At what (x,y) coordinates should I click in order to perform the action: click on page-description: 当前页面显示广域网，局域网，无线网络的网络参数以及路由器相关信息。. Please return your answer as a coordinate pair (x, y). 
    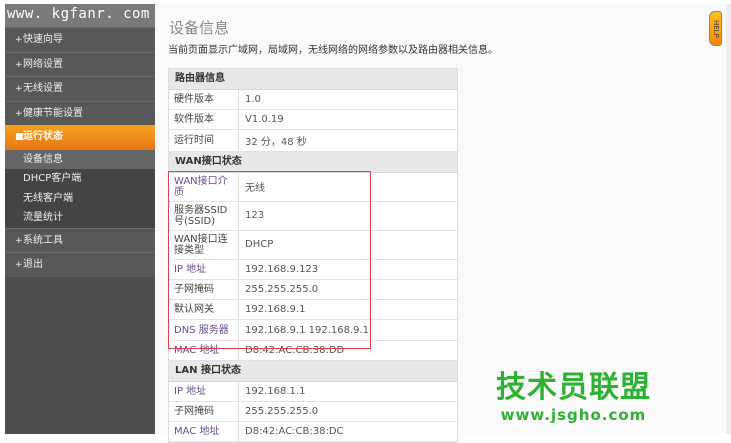
    Looking at the image, I should click on (333, 50).